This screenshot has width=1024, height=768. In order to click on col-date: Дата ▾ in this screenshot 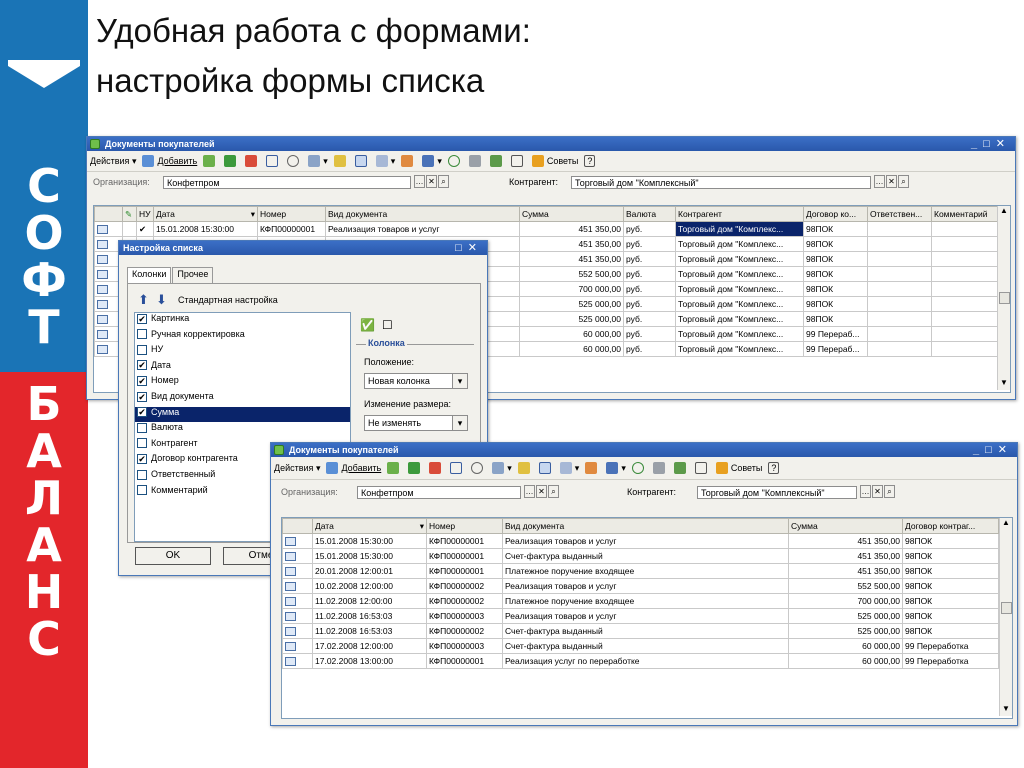, I will do `click(369, 526)`.